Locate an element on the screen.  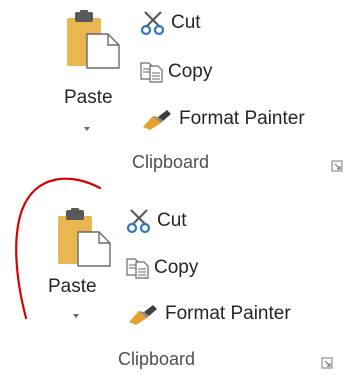
paste-button: Paste is located at coordinates (88, 72).